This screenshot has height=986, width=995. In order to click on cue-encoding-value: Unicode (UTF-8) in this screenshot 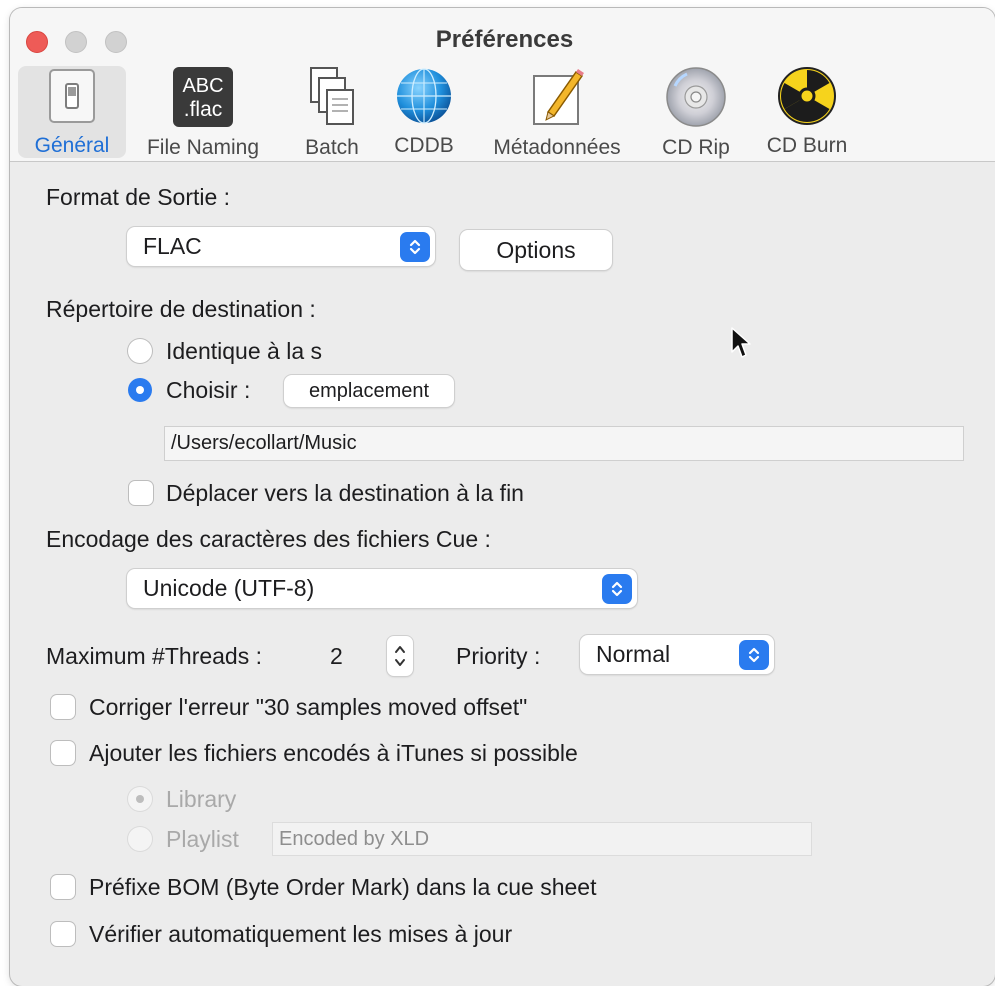, I will do `click(229, 588)`.